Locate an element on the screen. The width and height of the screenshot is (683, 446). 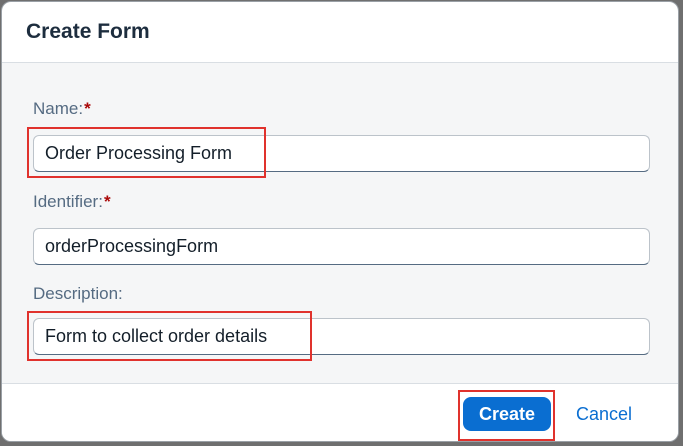
create-button: Create is located at coordinates (507, 414).